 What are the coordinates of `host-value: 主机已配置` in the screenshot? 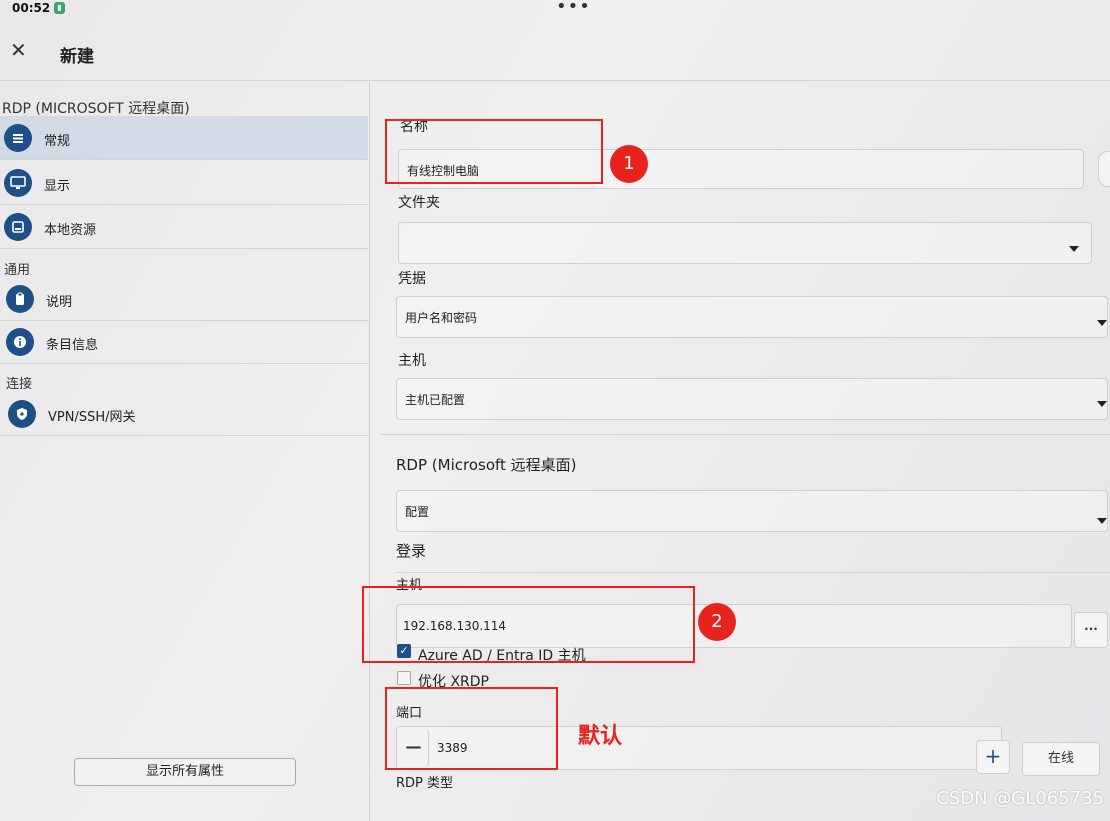 It's located at (435, 400).